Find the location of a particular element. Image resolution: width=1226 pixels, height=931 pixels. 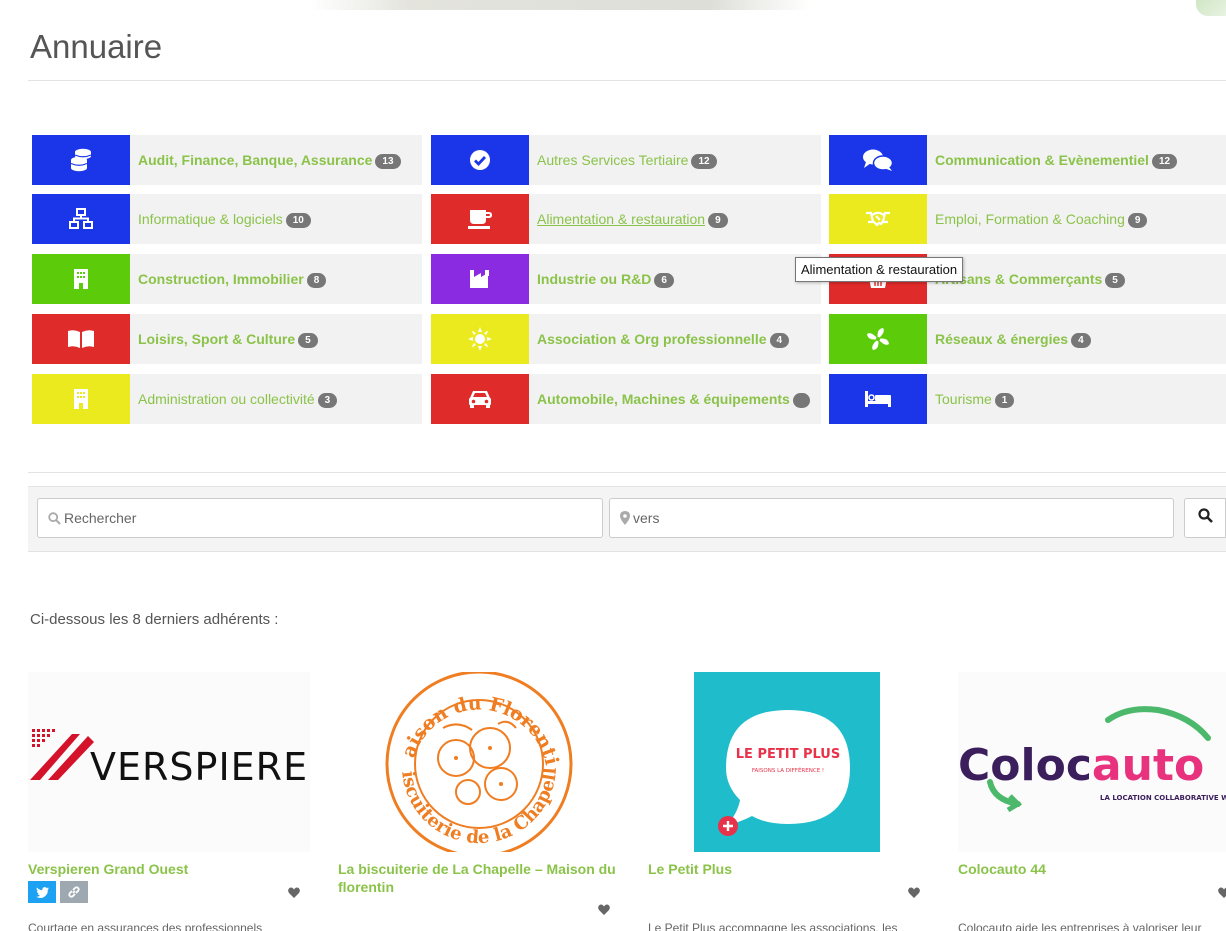

category-loisirs: Loisirs, Sport & Culture 5 is located at coordinates (227, 339).